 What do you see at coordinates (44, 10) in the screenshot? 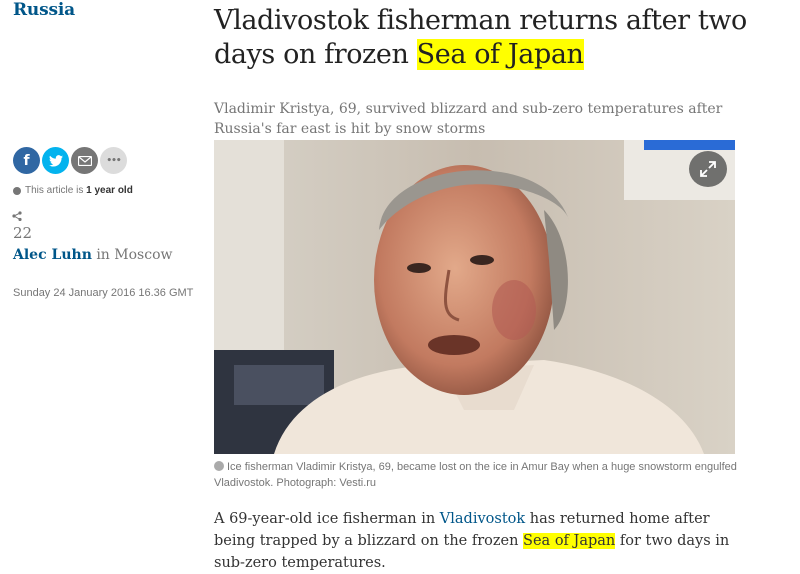
I see `section-label: Russia` at bounding box center [44, 10].